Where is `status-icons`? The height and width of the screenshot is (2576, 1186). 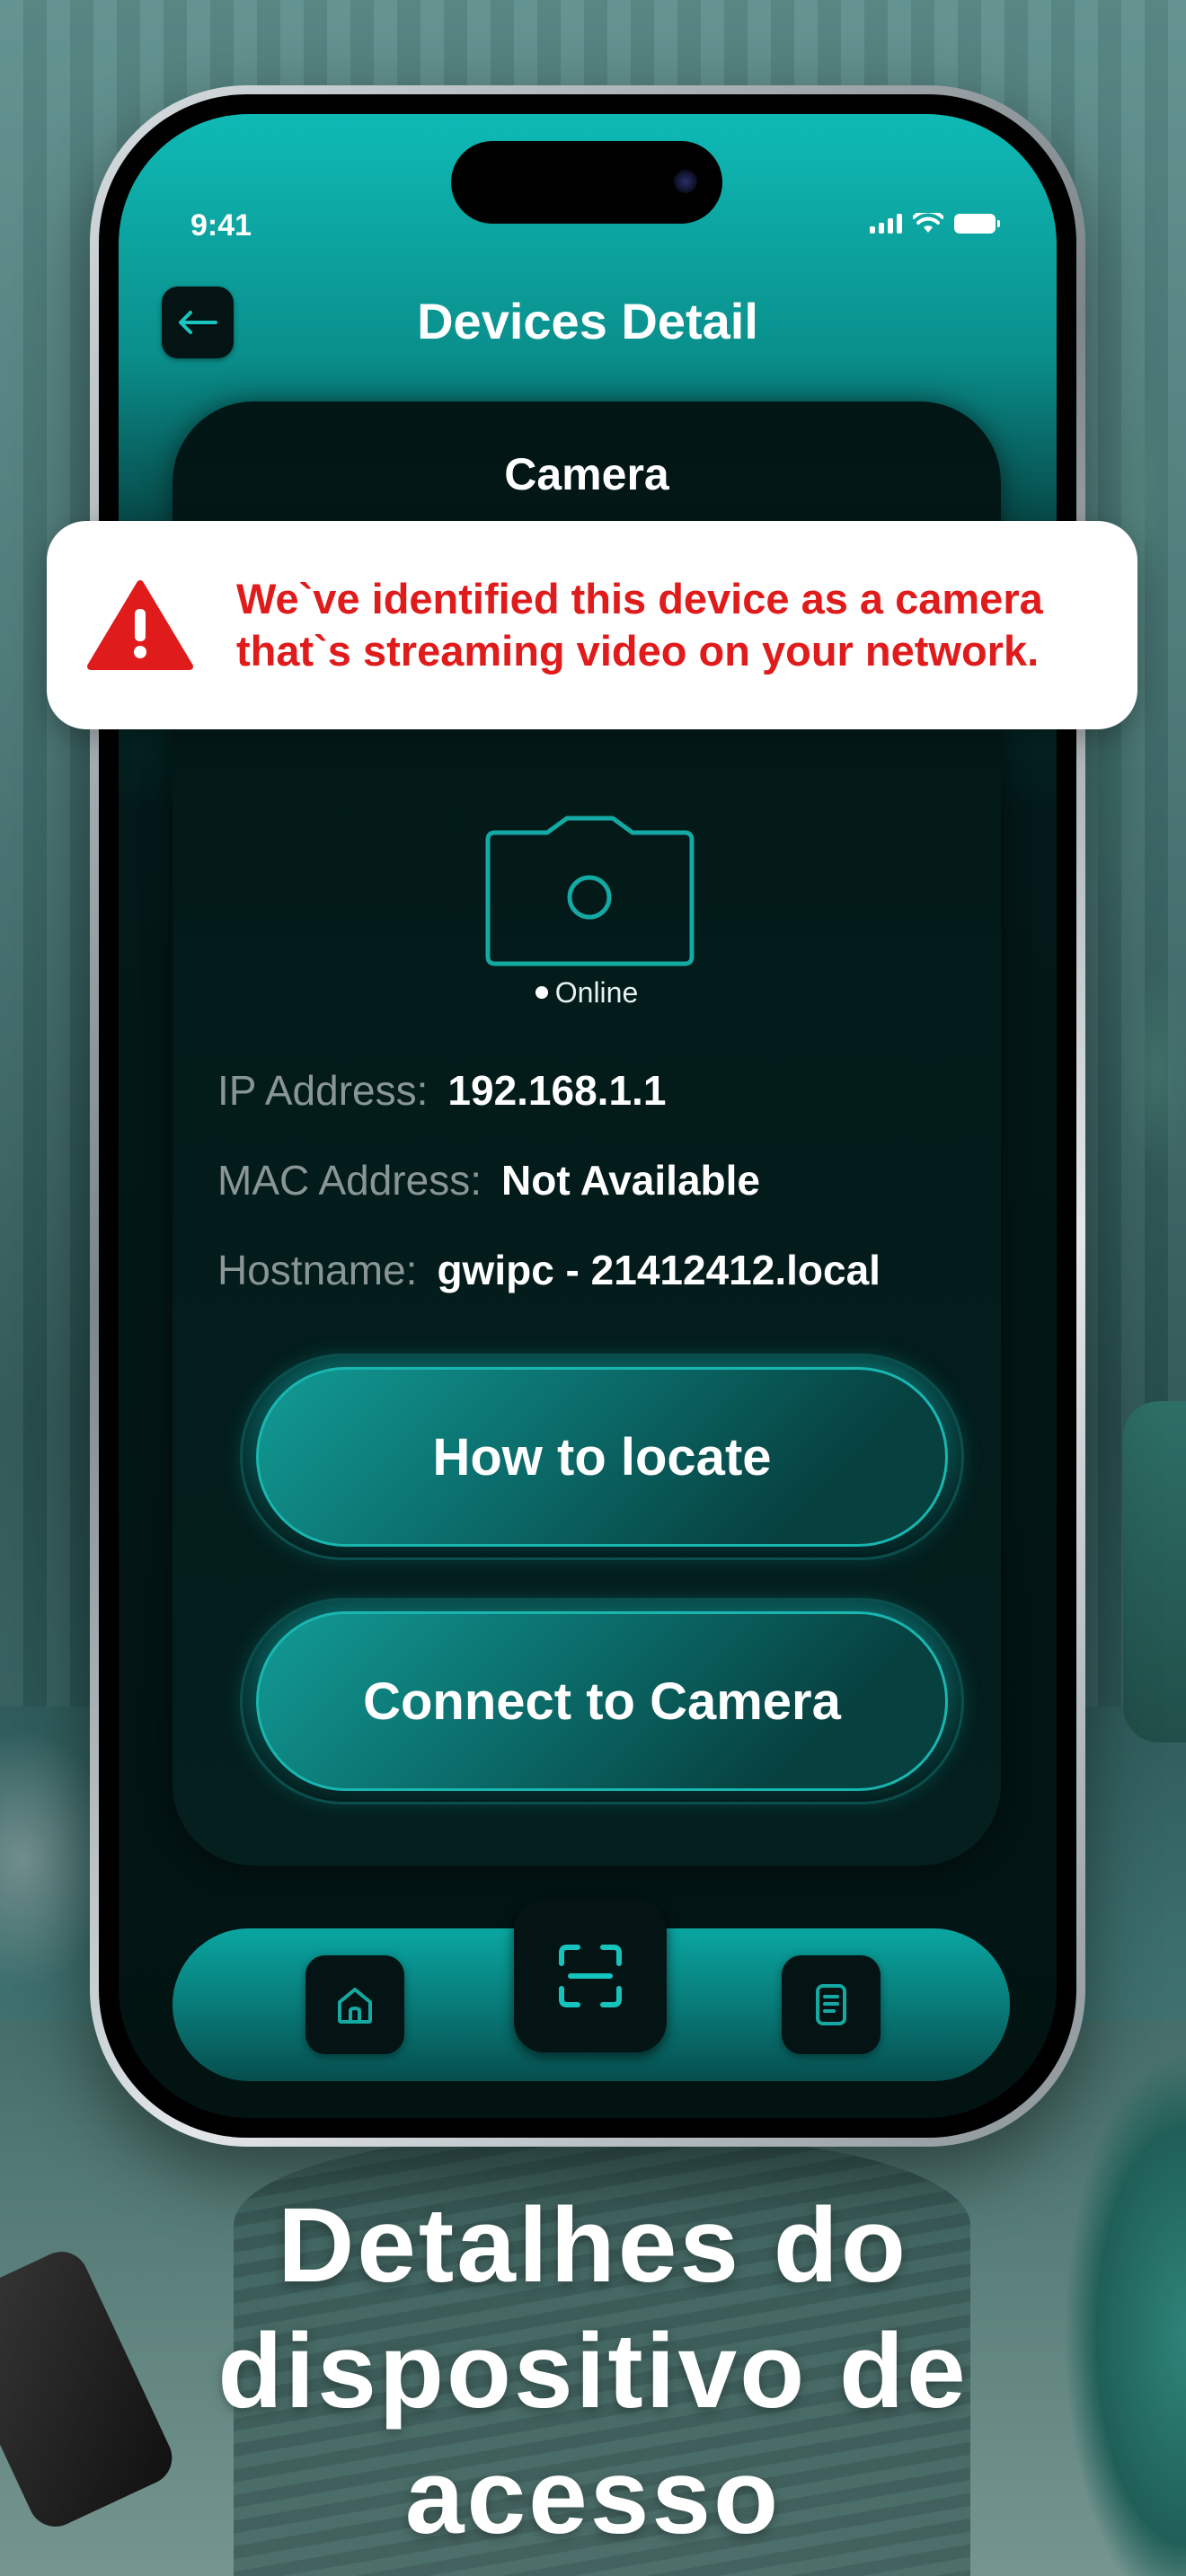
status-icons is located at coordinates (935, 223).